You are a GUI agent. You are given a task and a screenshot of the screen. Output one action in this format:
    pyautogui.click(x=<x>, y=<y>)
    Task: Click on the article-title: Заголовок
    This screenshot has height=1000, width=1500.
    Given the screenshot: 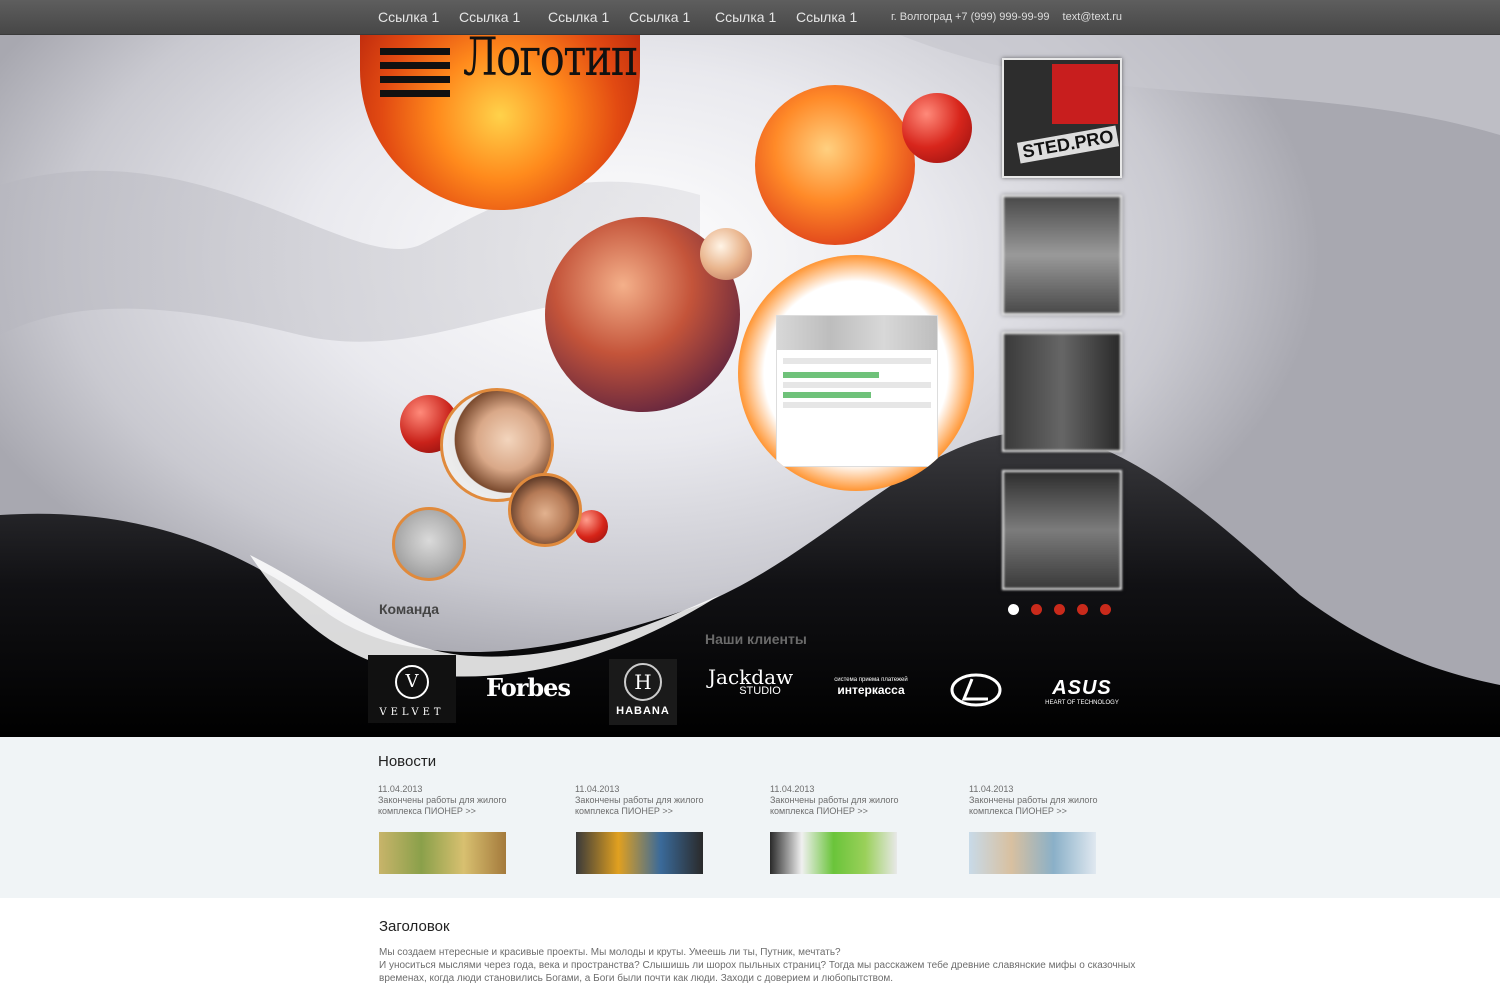 What is the action you would take?
    pyautogui.click(x=414, y=926)
    